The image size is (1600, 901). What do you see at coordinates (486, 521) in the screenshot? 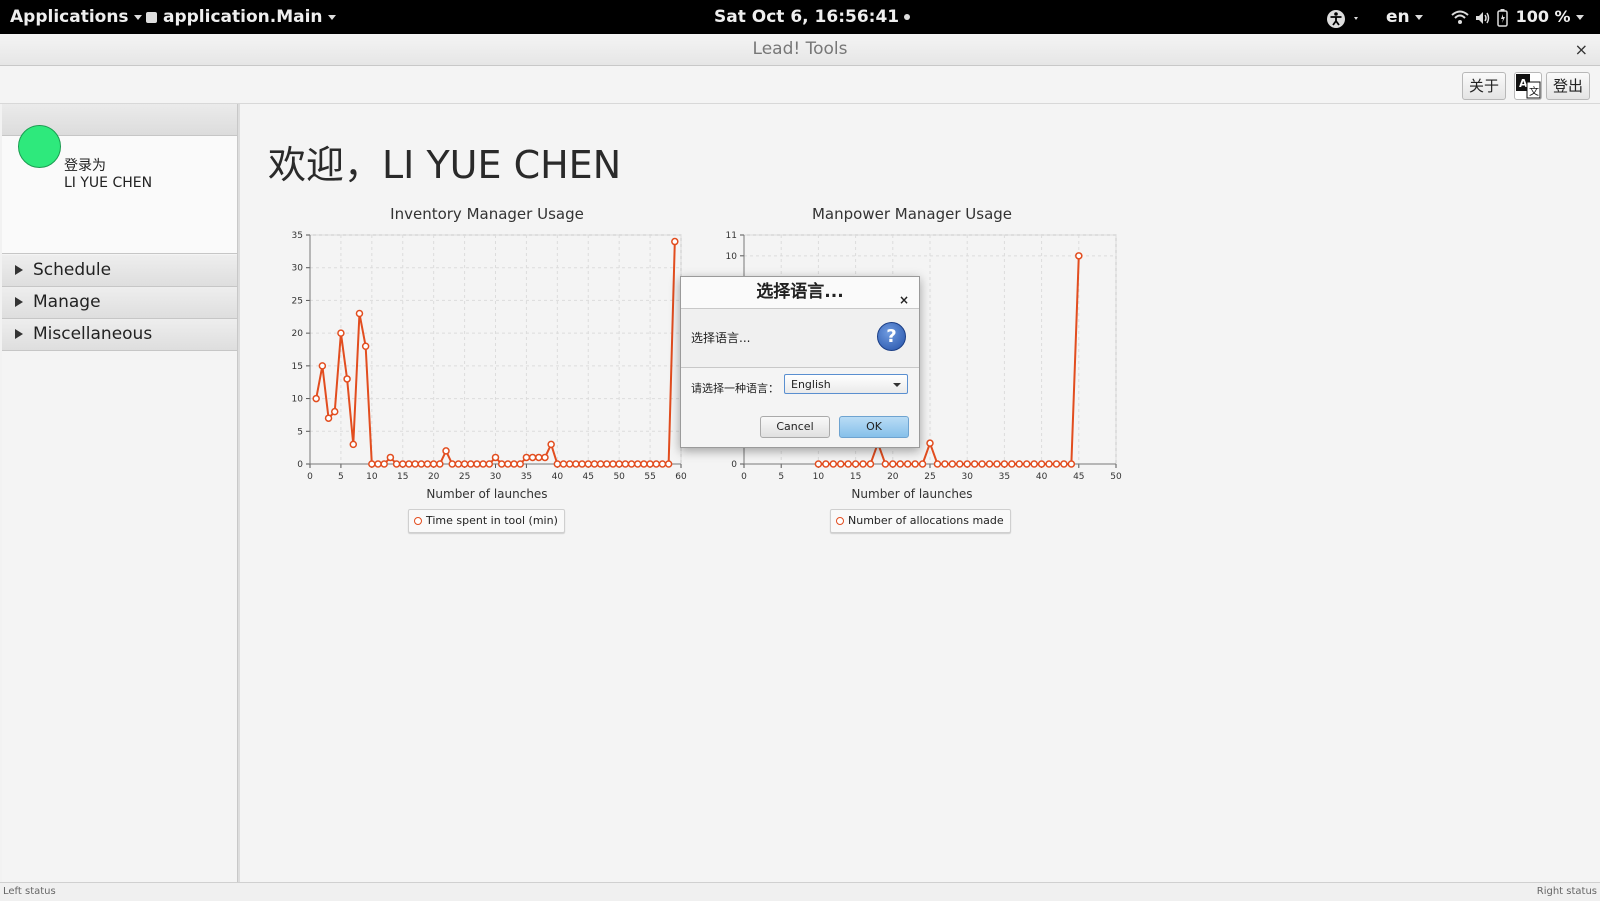
I see `legend-inventory: Time spent in tool (min)` at bounding box center [486, 521].